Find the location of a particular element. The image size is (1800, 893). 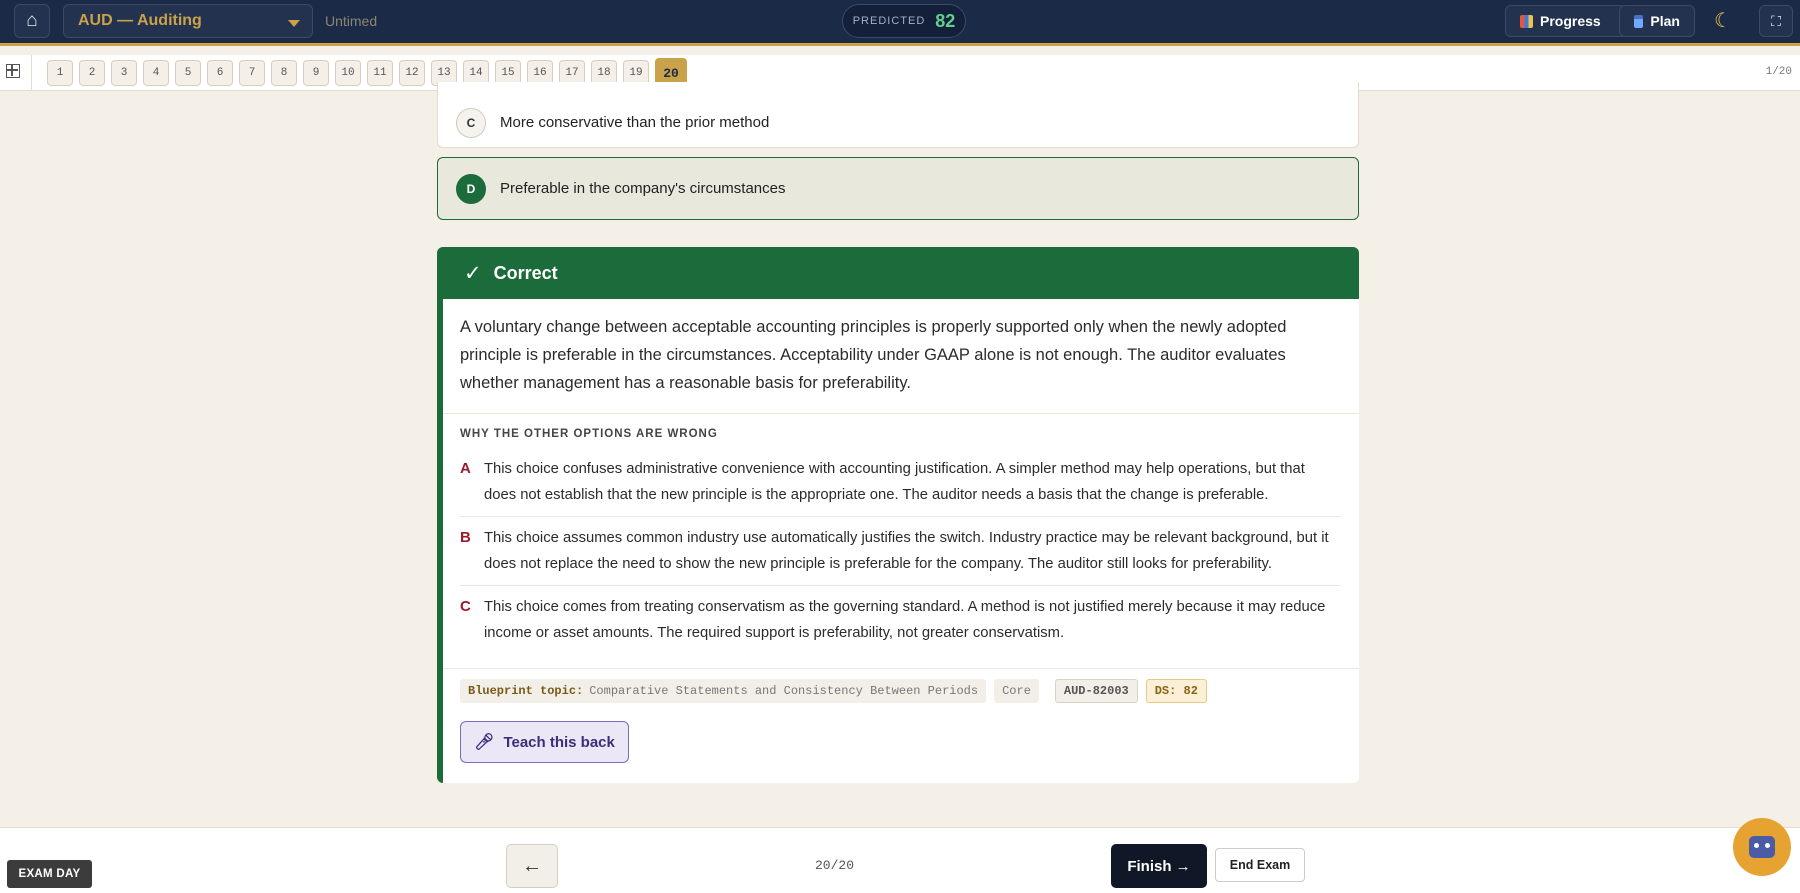

calendar-icon is located at coordinates (1639, 21).